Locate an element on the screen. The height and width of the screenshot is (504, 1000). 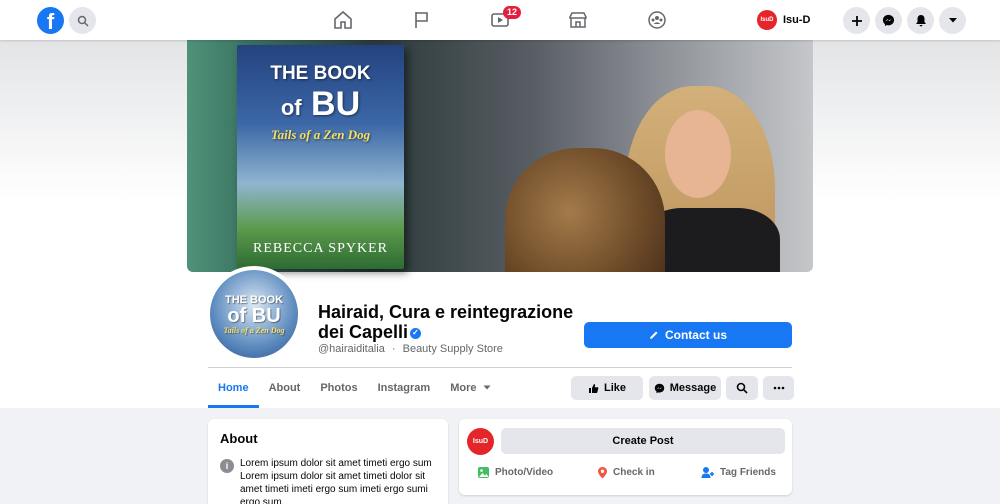
page-tabs: Home About Photos Instagram More is located at coordinates (354, 388).